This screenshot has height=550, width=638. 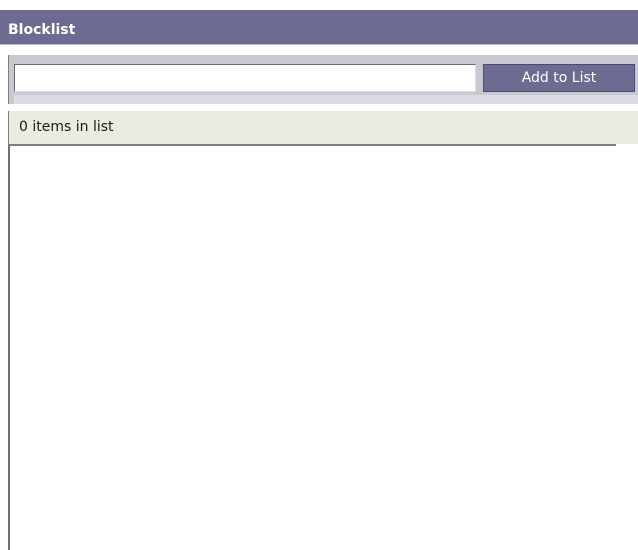 I want to click on panel-header, so click(x=319, y=27).